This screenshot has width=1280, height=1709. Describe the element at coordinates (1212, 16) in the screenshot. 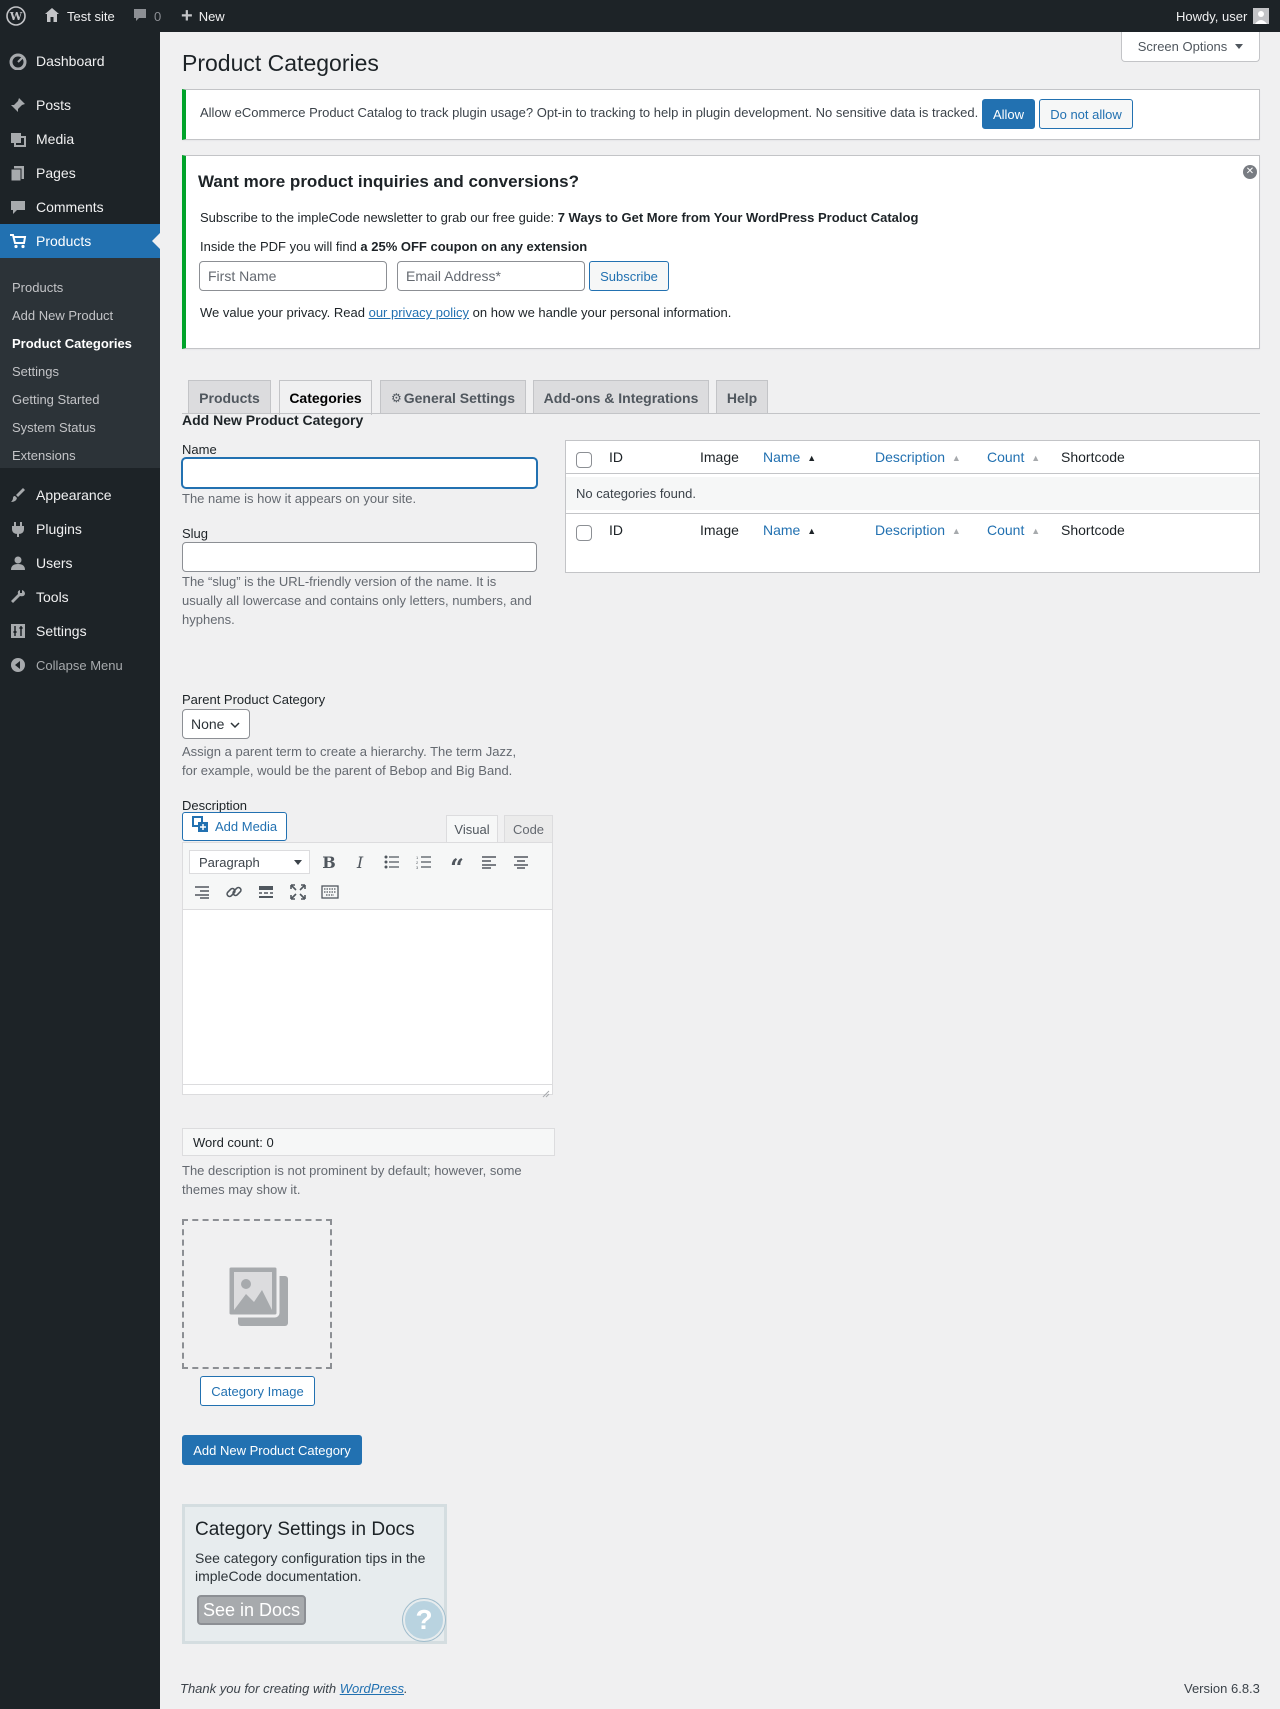

I see `howdy-text: Howdy, user` at that location.